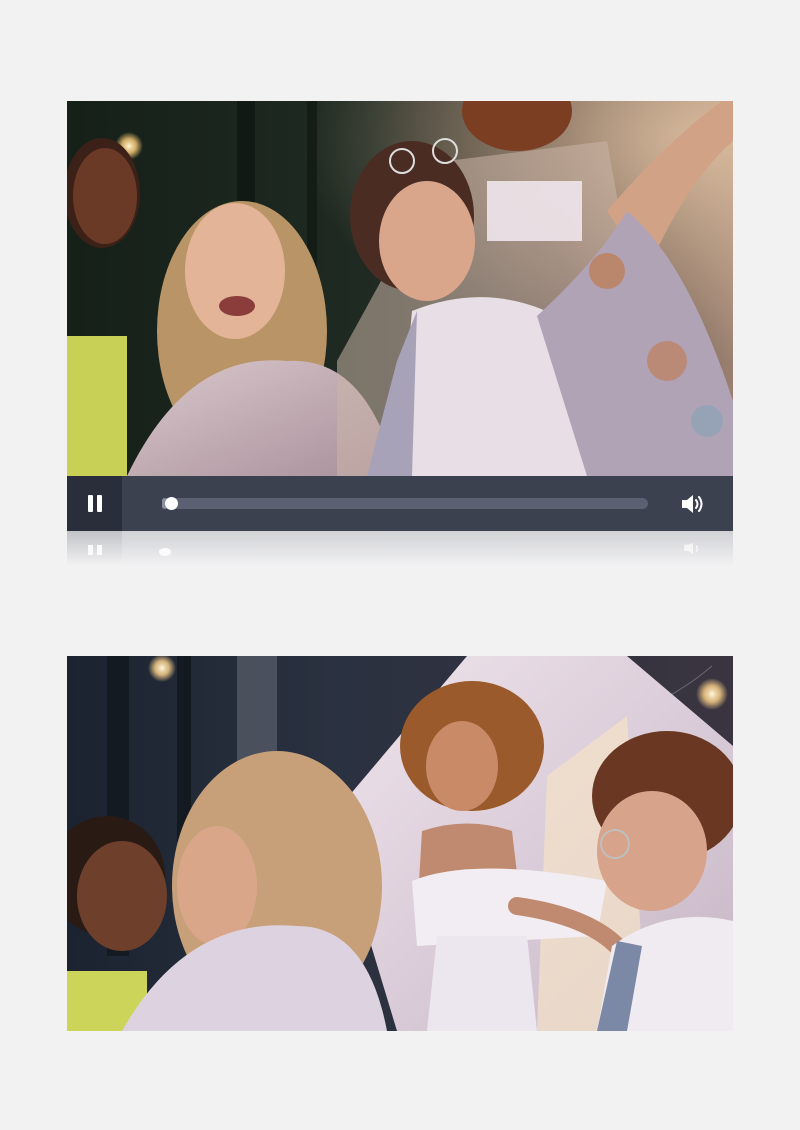 This screenshot has width=800, height=1130. What do you see at coordinates (405, 503) in the screenshot?
I see `progress-bar` at bounding box center [405, 503].